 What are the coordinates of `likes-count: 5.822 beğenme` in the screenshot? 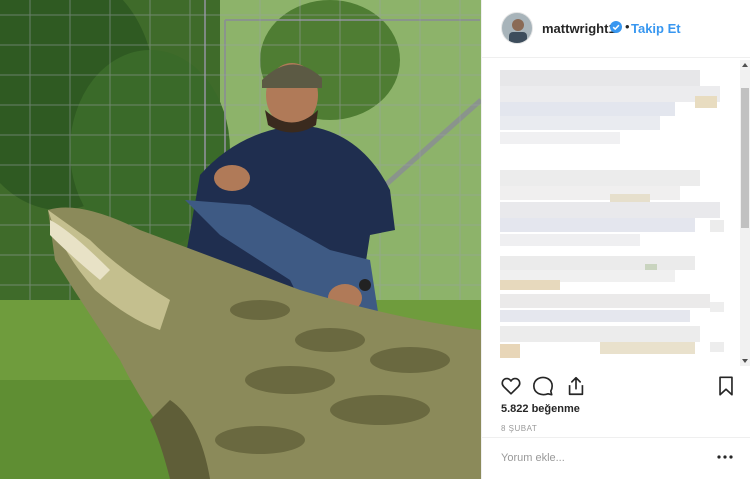 It's located at (540, 409).